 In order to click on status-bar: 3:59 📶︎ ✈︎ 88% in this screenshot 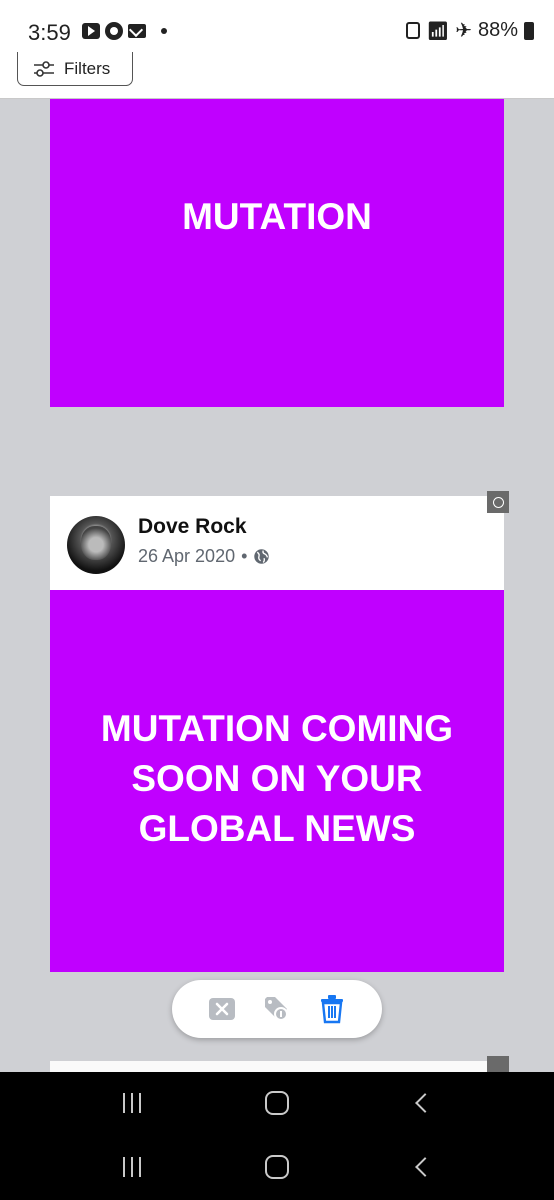, I will do `click(277, 26)`.